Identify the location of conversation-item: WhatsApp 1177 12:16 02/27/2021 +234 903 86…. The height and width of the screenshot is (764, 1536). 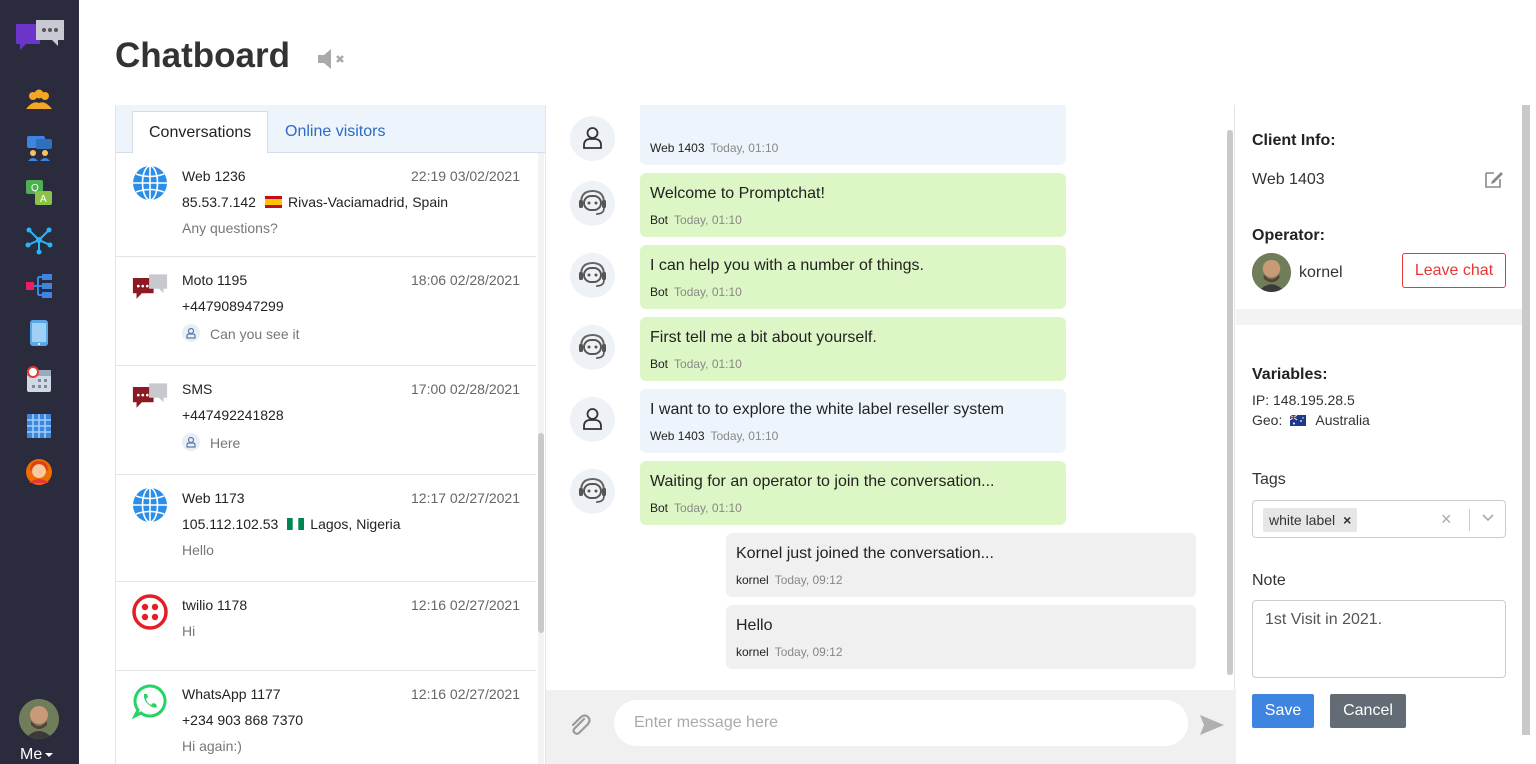
(326, 717).